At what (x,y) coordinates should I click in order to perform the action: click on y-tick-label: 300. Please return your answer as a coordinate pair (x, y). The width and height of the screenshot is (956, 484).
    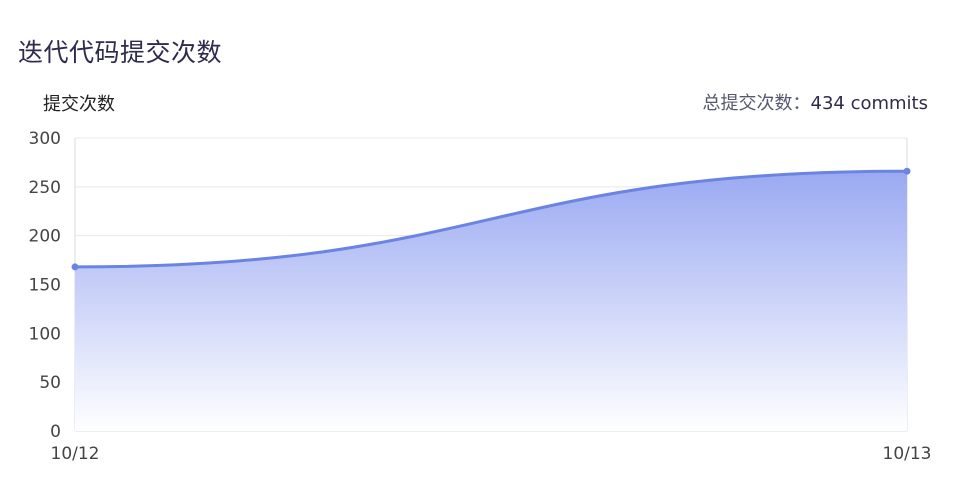
    Looking at the image, I should click on (45, 139).